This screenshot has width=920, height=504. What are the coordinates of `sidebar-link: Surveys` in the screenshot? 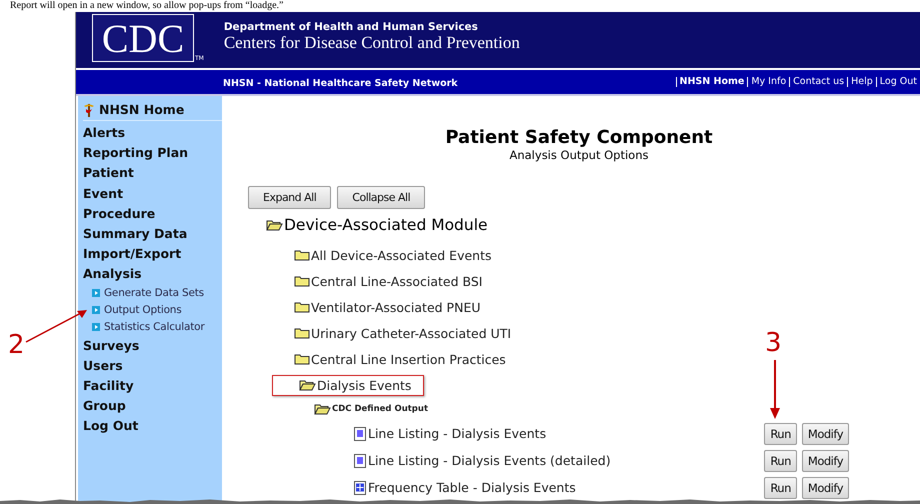 It's located at (152, 346).